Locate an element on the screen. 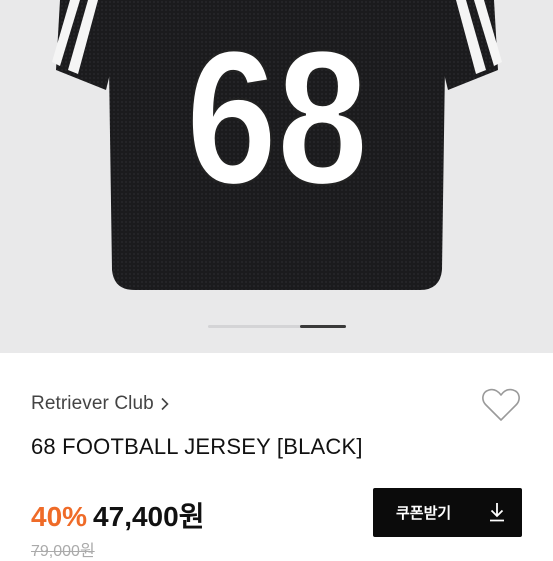 The image size is (553, 561). discount-rate: 40% is located at coordinates (59, 516).